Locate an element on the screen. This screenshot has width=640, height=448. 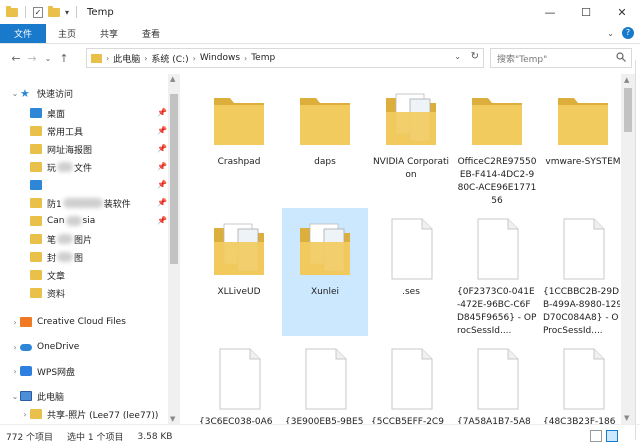
tab-share: 共享 is located at coordinates (109, 33).